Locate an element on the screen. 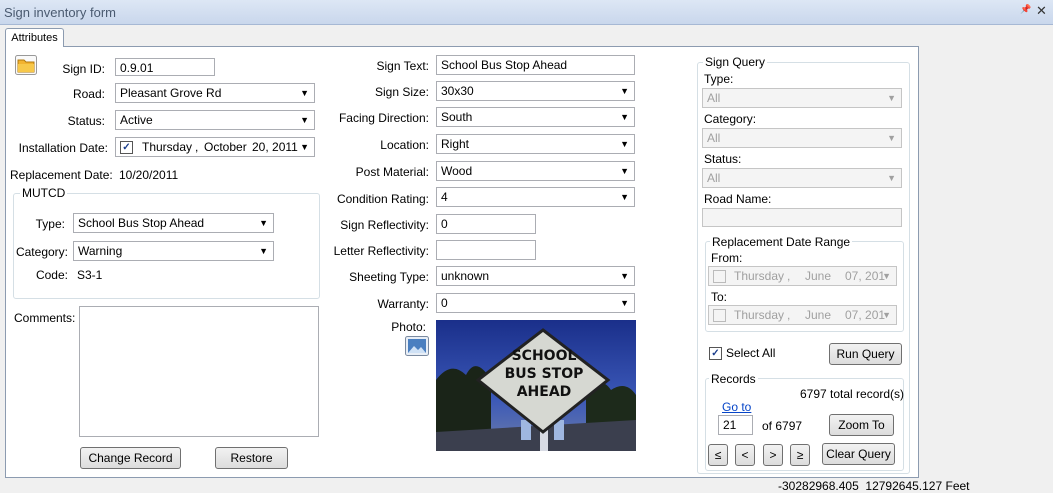 The width and height of the screenshot is (1053, 493). from-sep: , is located at coordinates (789, 276).